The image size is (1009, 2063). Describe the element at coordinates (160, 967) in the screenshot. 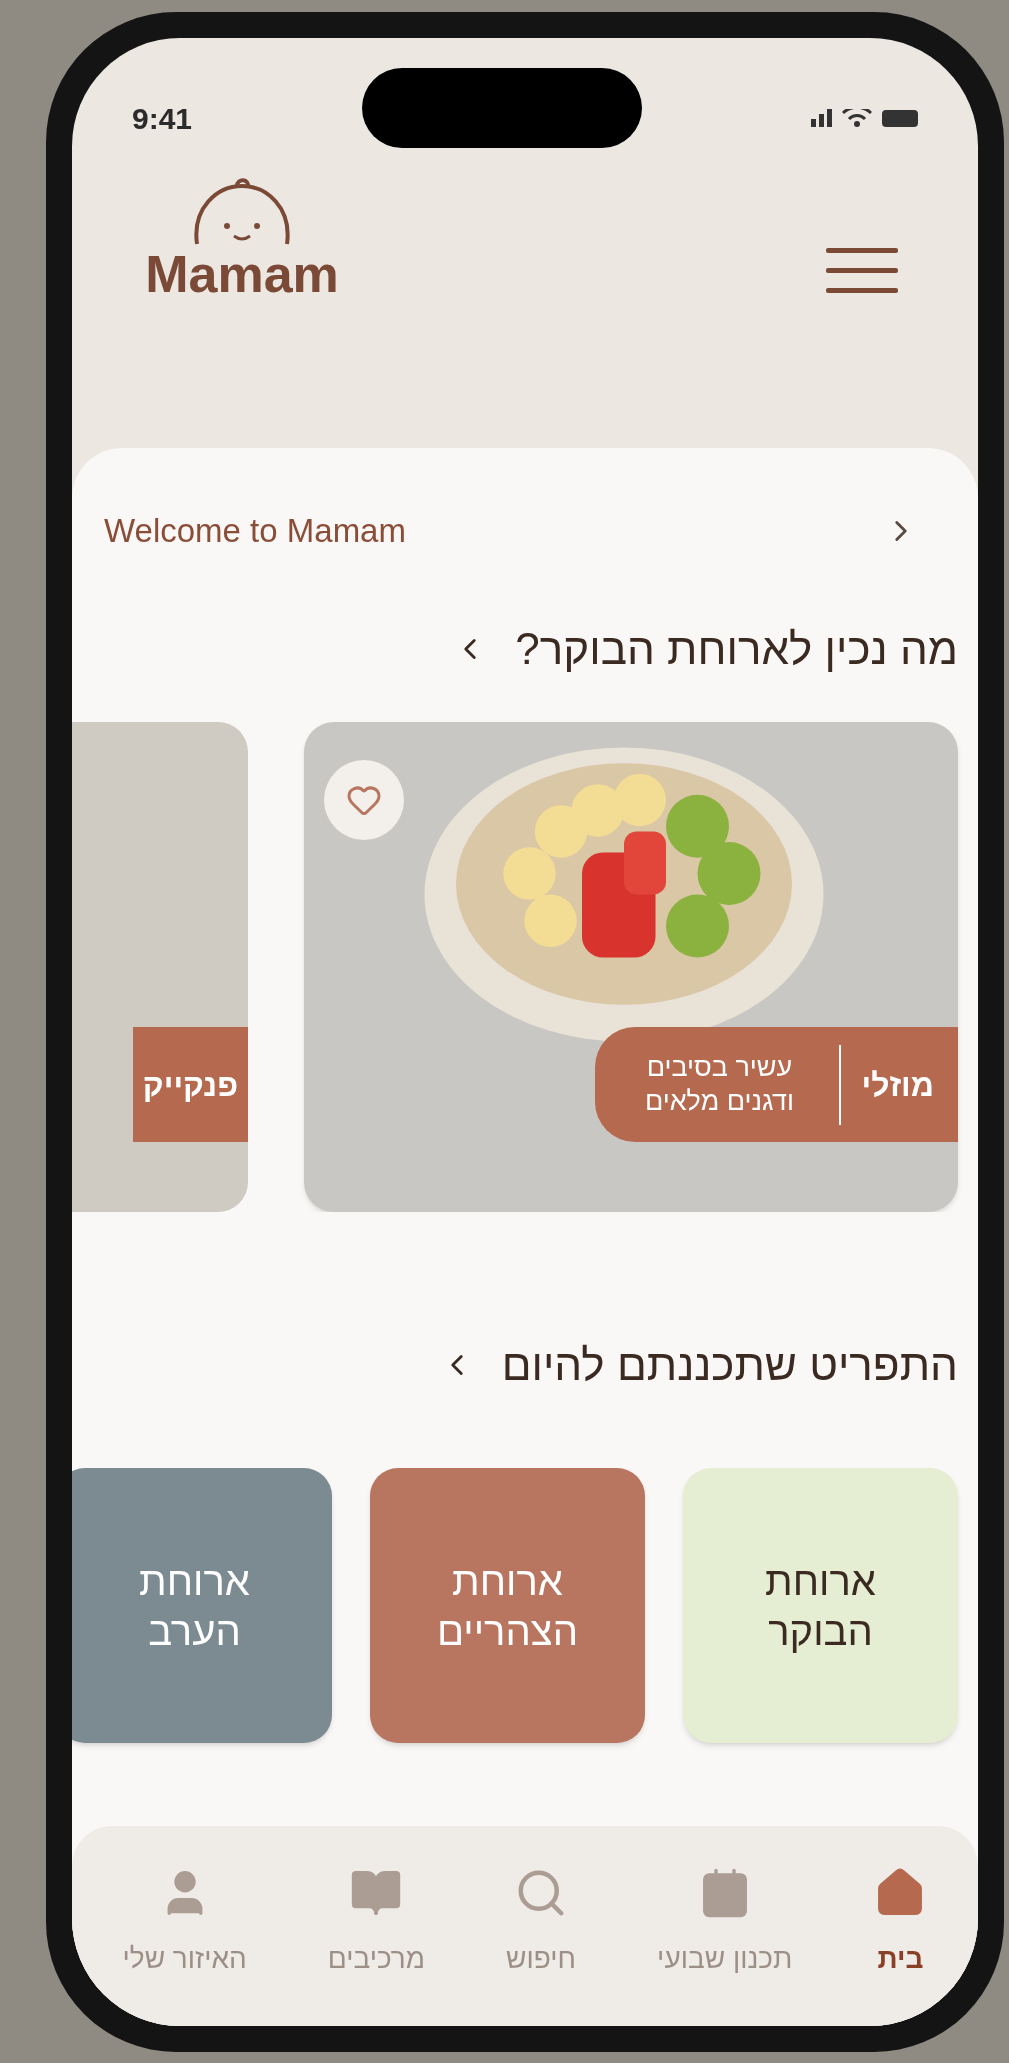

I see `recipe-card: פנקייק` at that location.